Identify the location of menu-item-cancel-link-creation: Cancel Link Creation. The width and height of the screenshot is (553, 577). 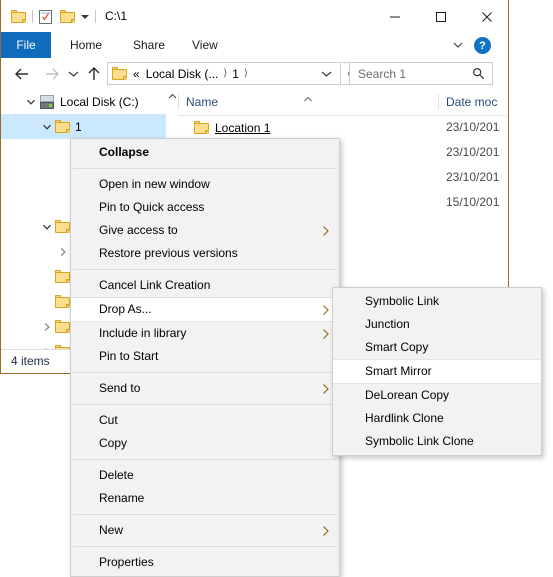
(205, 285).